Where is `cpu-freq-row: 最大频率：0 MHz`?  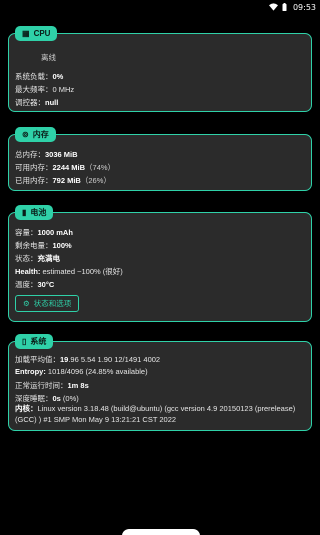
cpu-freq-row: 最大频率：0 MHz is located at coordinates (44, 89).